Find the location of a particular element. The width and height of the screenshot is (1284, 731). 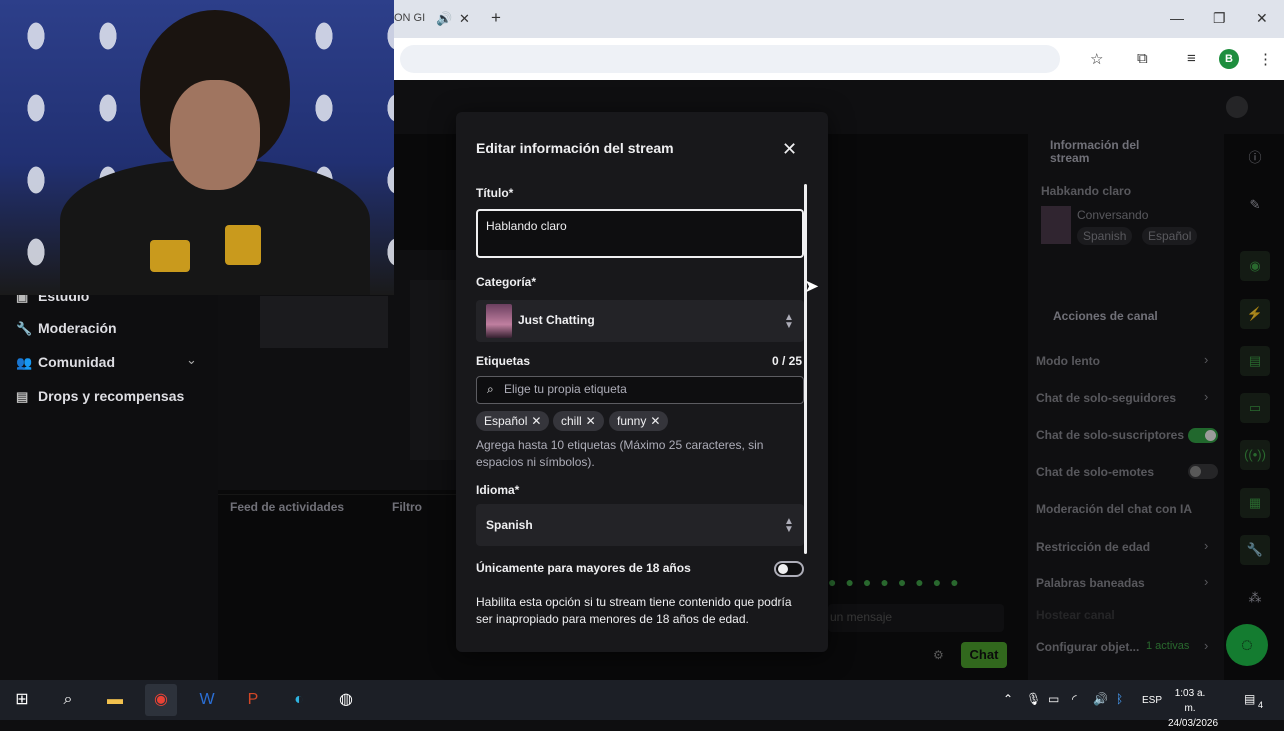

chevron-down-icon: ⌄ is located at coordinates (191, 360).